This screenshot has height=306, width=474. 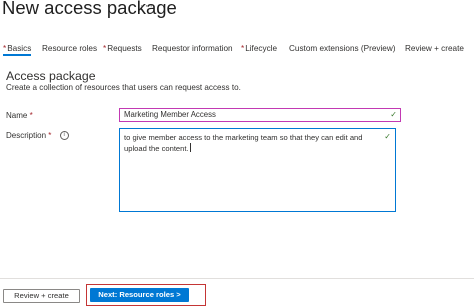 What do you see at coordinates (19, 115) in the screenshot?
I see `name-label: Name *` at bounding box center [19, 115].